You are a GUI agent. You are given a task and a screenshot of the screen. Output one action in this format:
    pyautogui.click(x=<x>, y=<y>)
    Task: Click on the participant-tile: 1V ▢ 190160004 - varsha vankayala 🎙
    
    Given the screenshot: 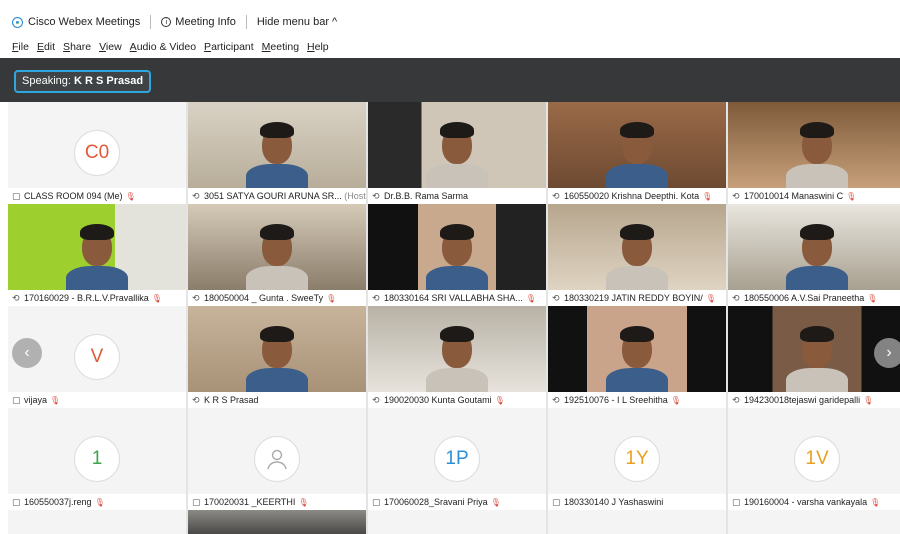 What is the action you would take?
    pyautogui.click(x=814, y=459)
    